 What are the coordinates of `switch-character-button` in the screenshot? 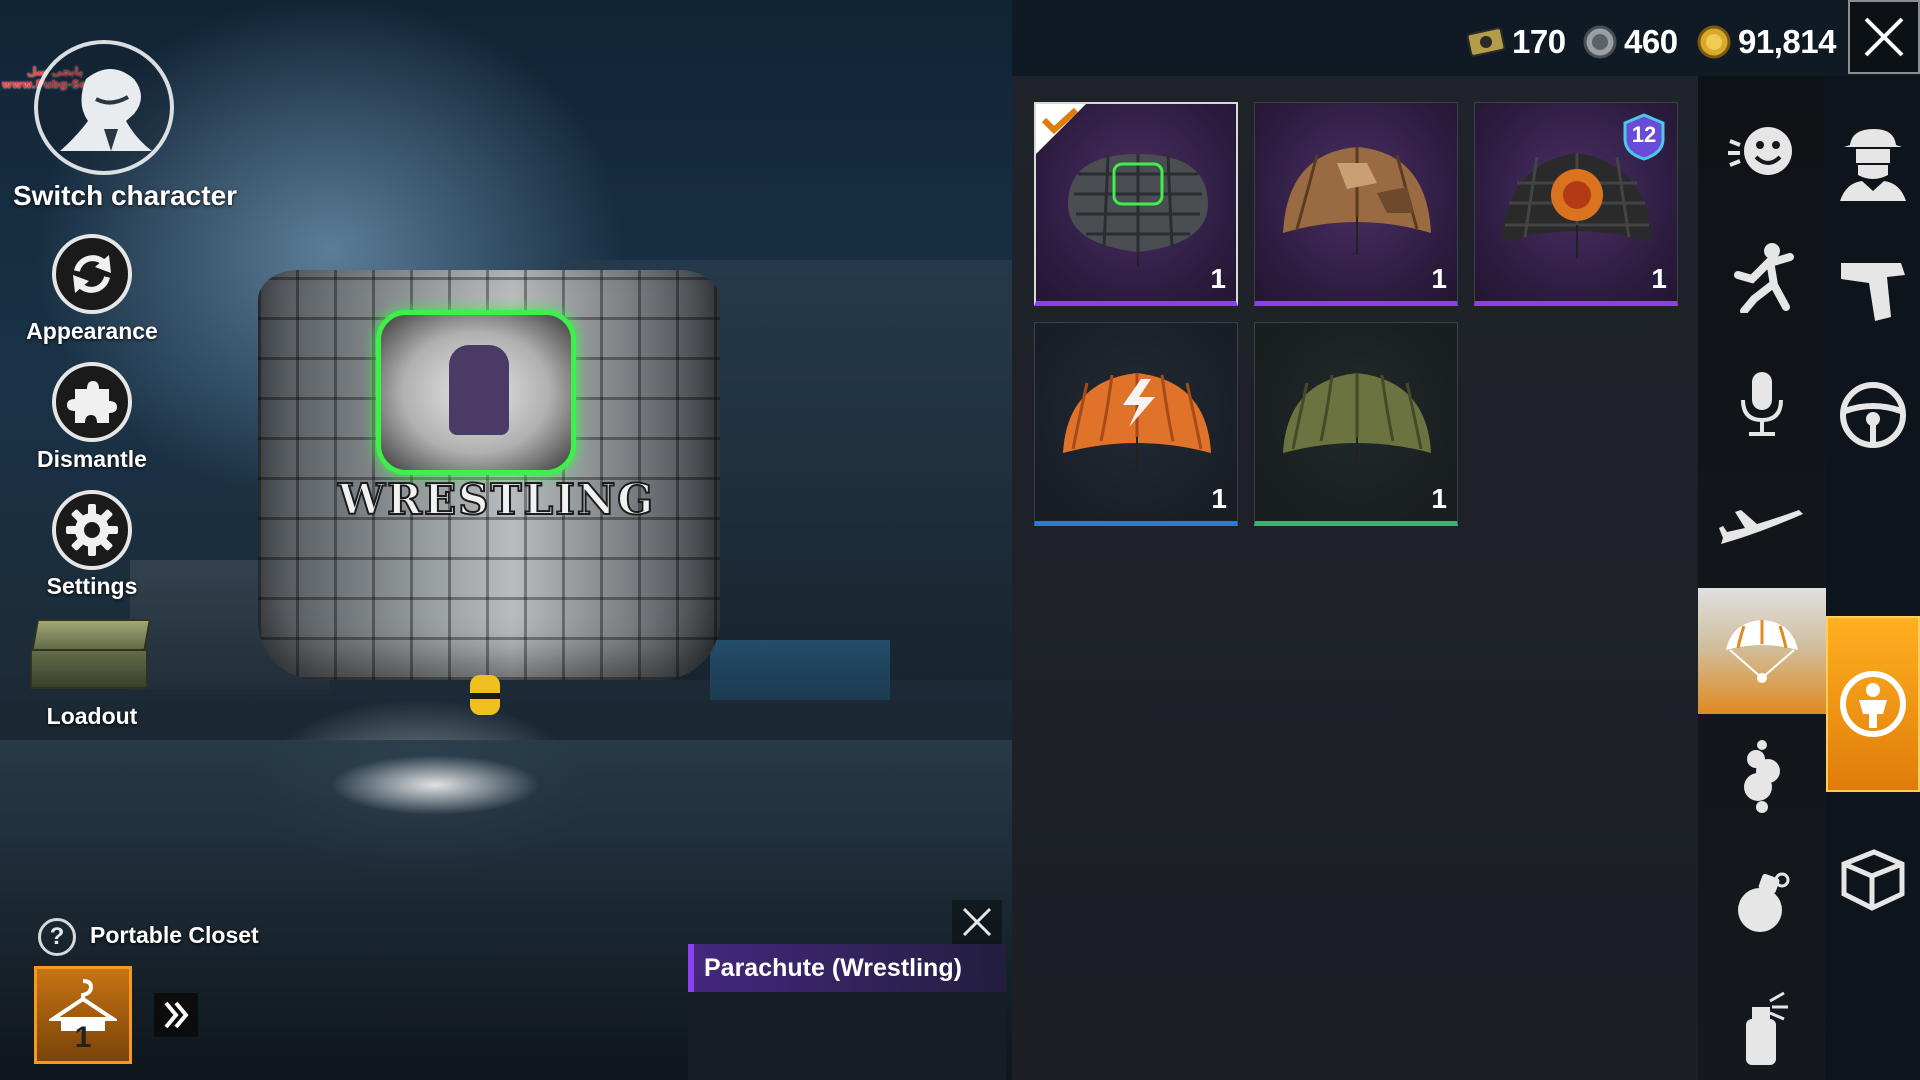 It's located at (104, 107).